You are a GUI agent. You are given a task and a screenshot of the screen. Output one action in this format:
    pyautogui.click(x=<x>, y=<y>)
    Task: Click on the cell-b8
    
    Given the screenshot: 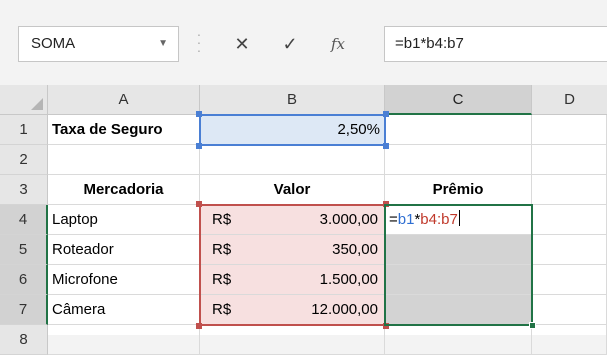 What is the action you would take?
    pyautogui.click(x=292, y=340)
    